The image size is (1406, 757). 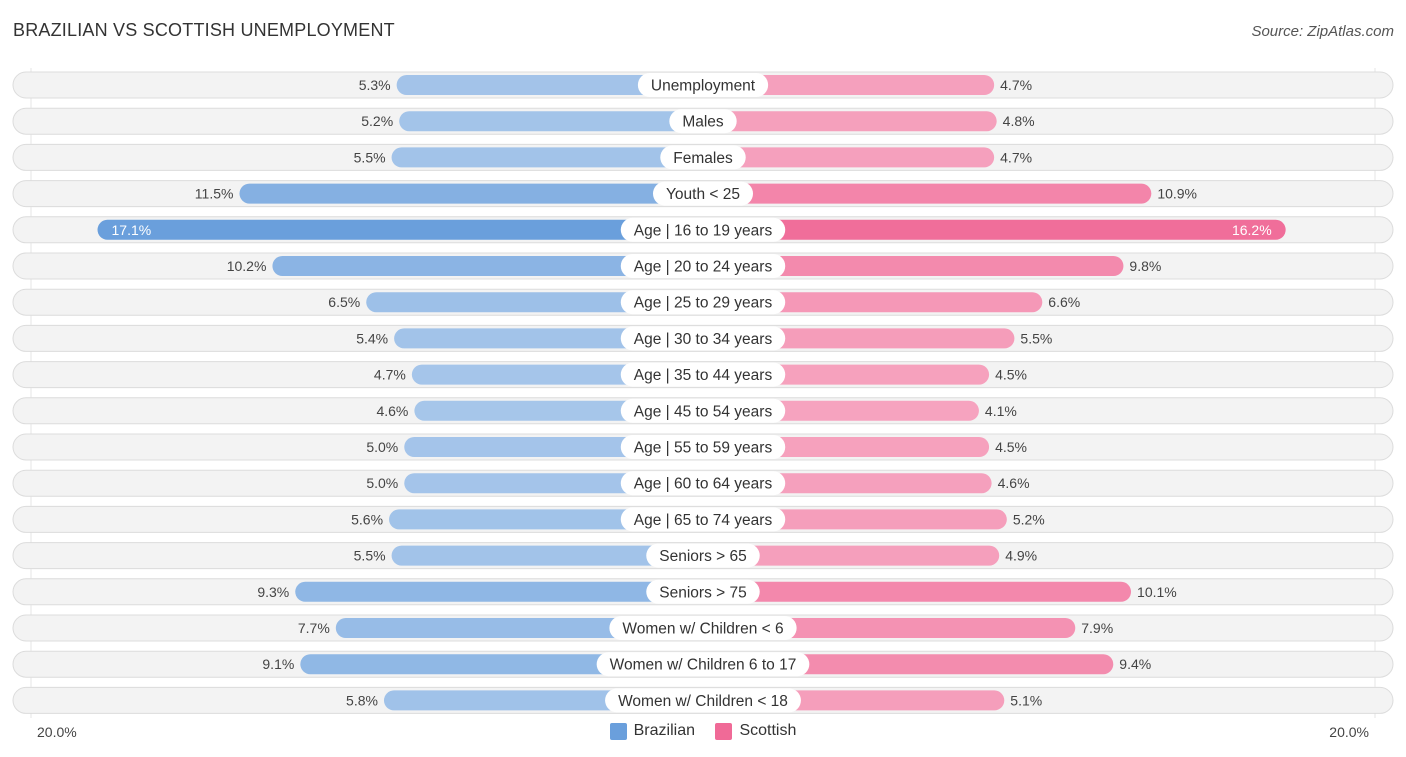 I want to click on value-label-brazilian: 5.4%, so click(x=372, y=338).